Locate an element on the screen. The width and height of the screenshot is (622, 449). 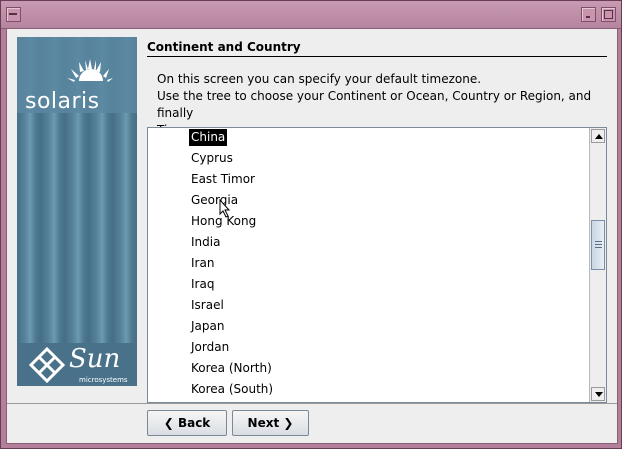
maximize-button is located at coordinates (608, 14).